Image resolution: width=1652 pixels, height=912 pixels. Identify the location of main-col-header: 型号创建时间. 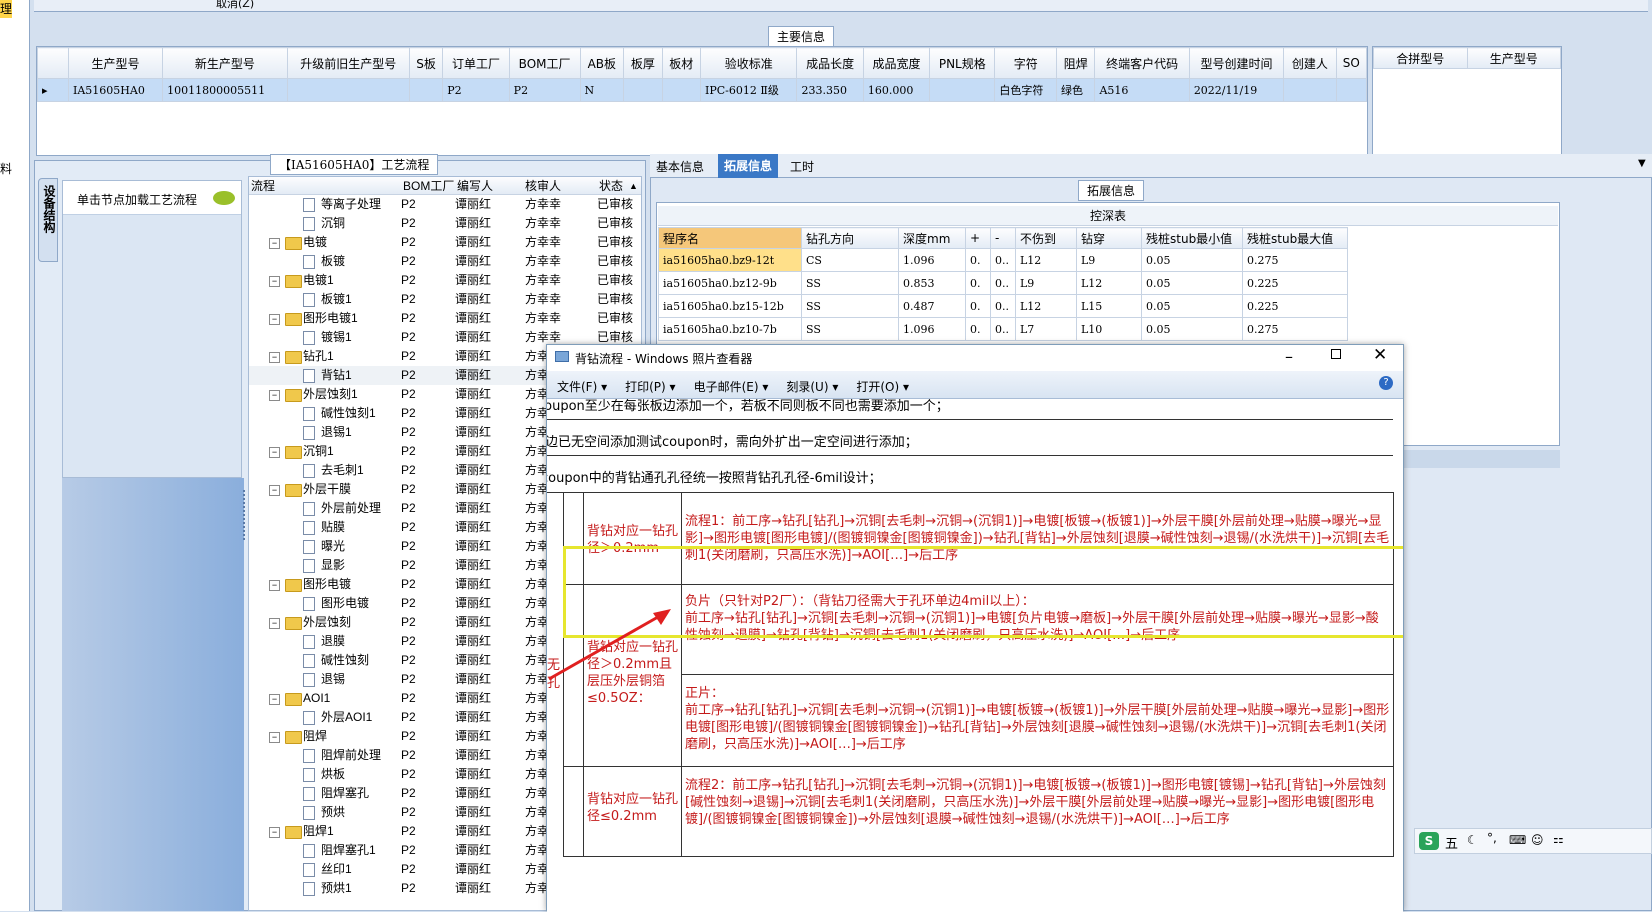
(1236, 63).